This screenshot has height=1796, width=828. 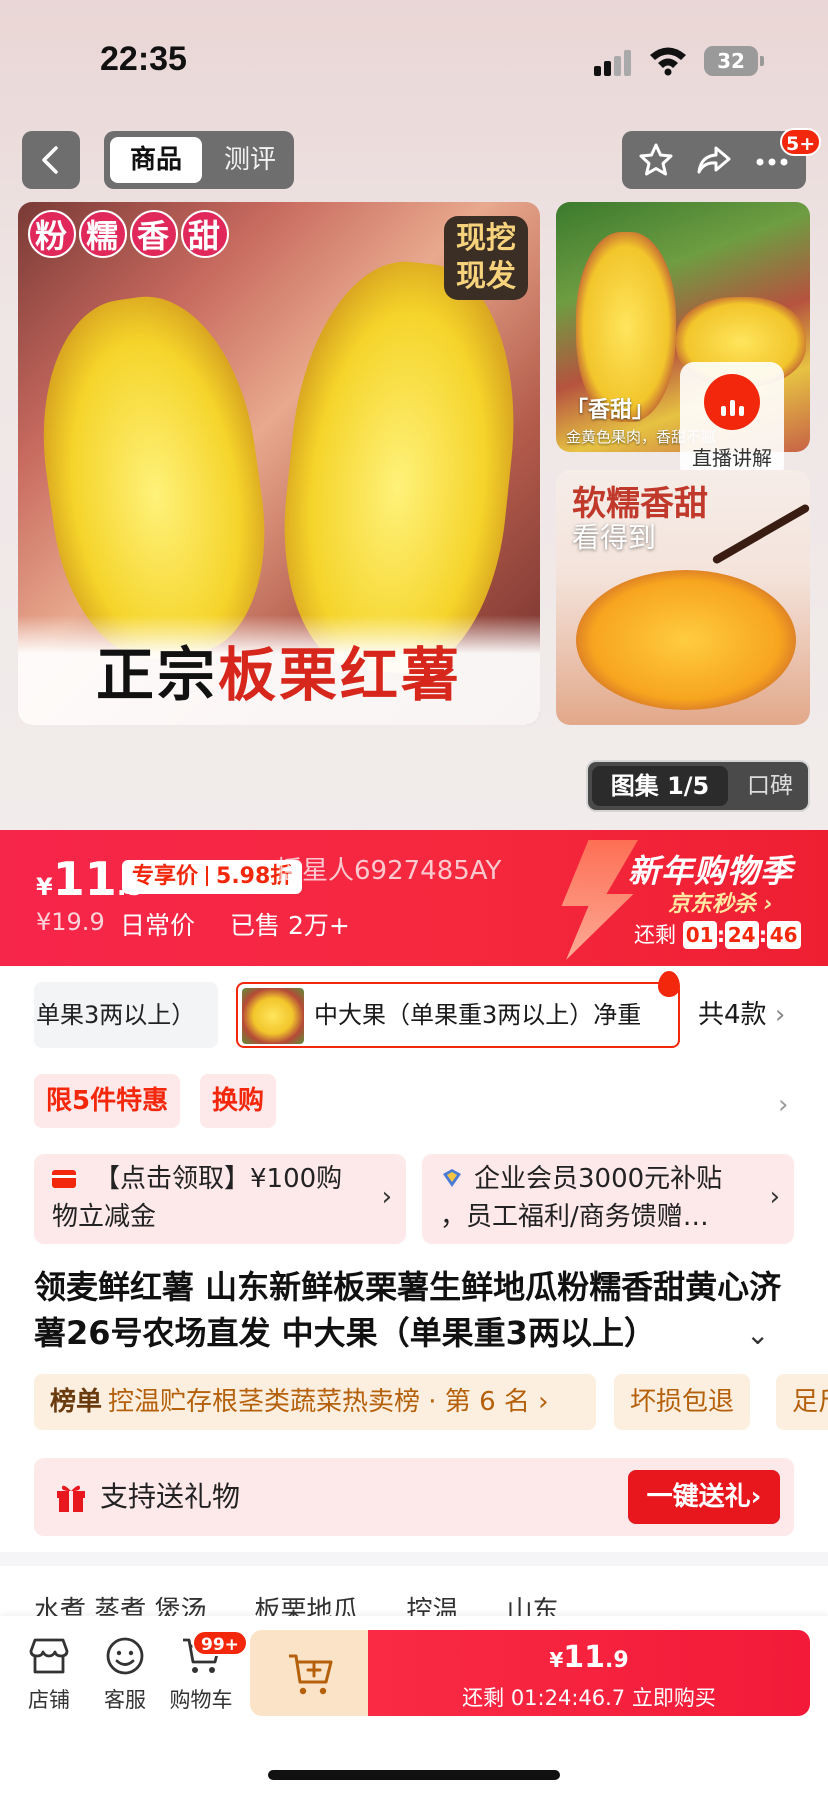 What do you see at coordinates (414, 1497) in the screenshot?
I see `gift-support-row: 支持送礼物 一键送礼›` at bounding box center [414, 1497].